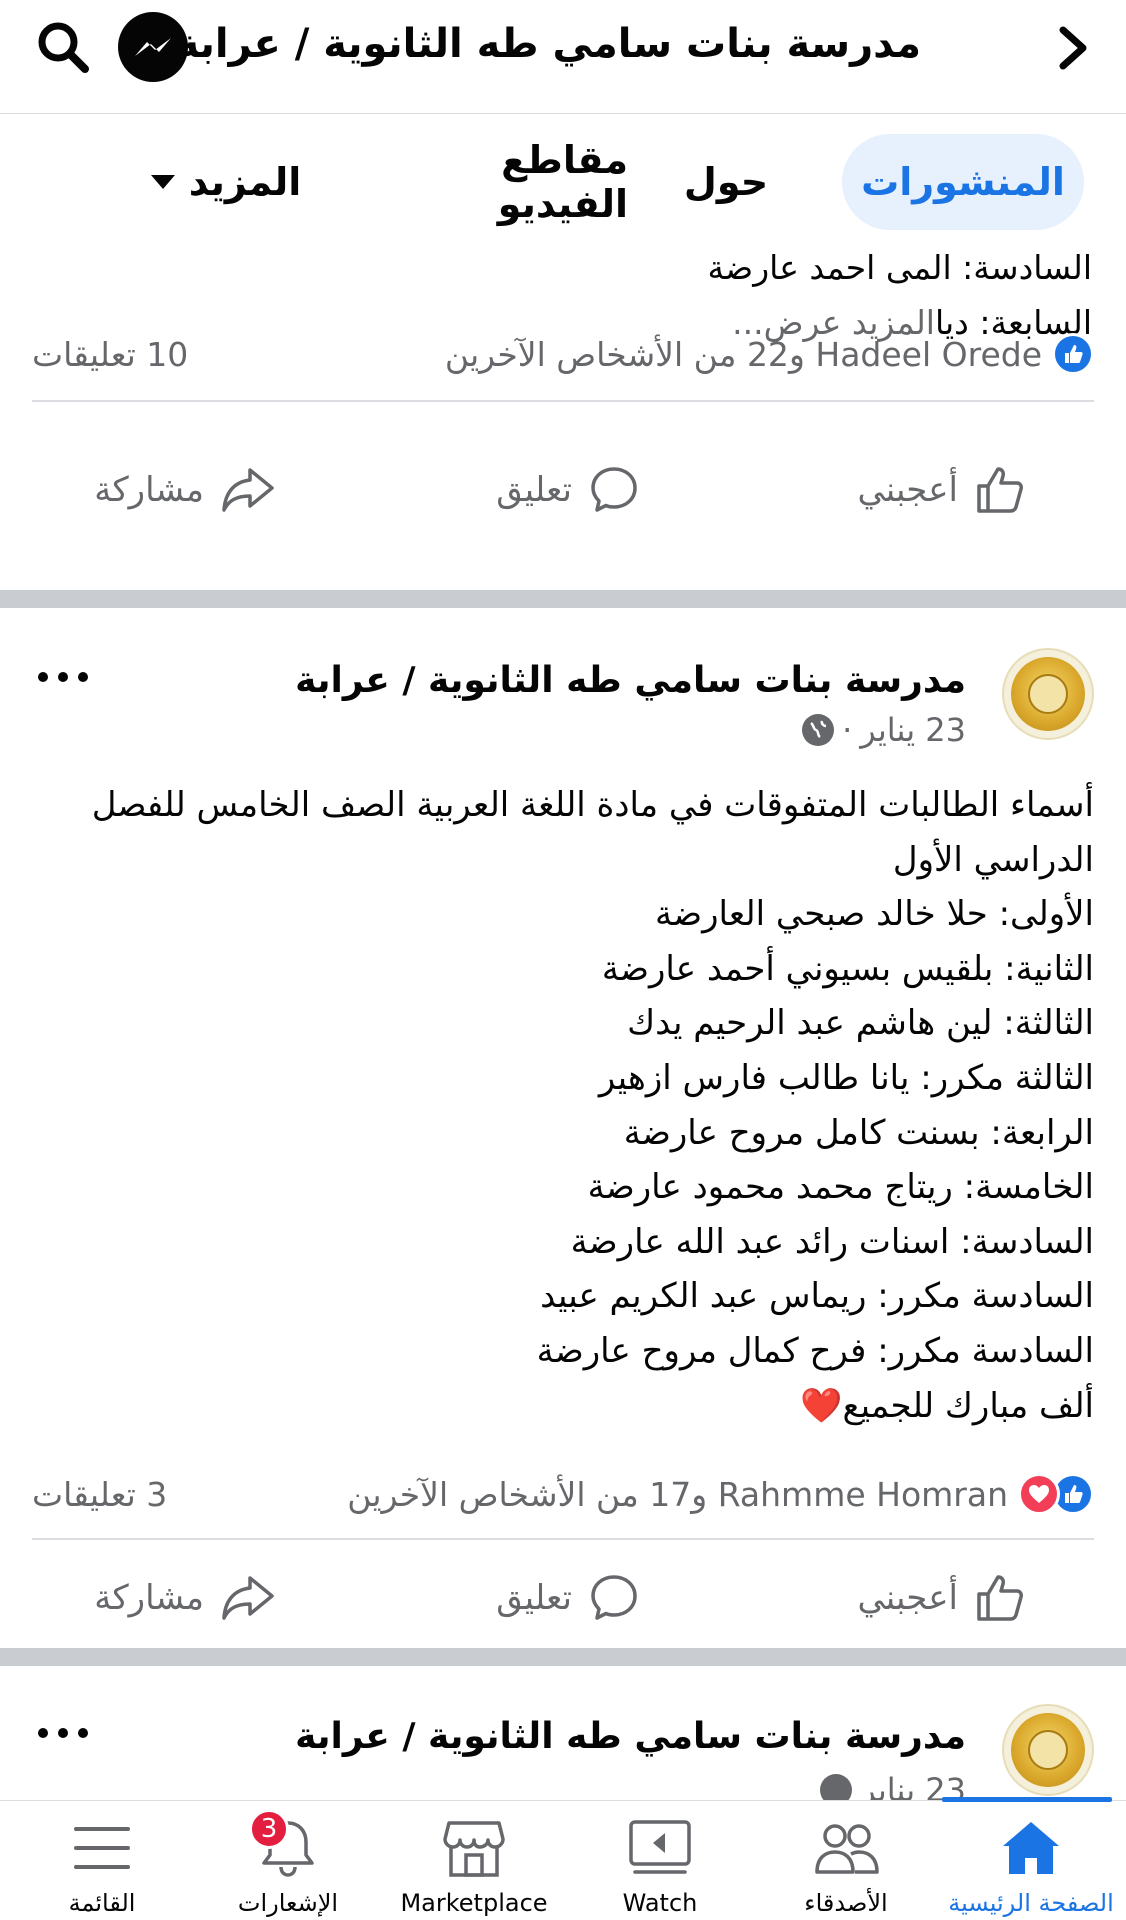  What do you see at coordinates (846, 1848) in the screenshot?
I see `friends-icon` at bounding box center [846, 1848].